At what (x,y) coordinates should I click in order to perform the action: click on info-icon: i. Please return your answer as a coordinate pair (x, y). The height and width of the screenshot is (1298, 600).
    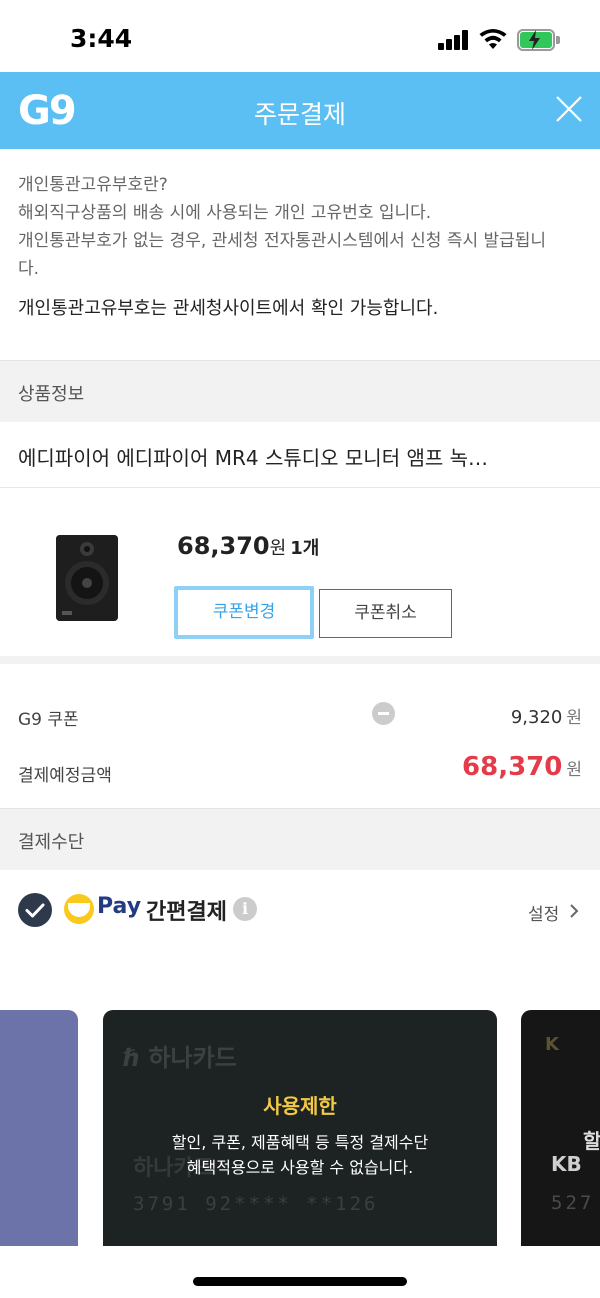
    Looking at the image, I should click on (245, 909).